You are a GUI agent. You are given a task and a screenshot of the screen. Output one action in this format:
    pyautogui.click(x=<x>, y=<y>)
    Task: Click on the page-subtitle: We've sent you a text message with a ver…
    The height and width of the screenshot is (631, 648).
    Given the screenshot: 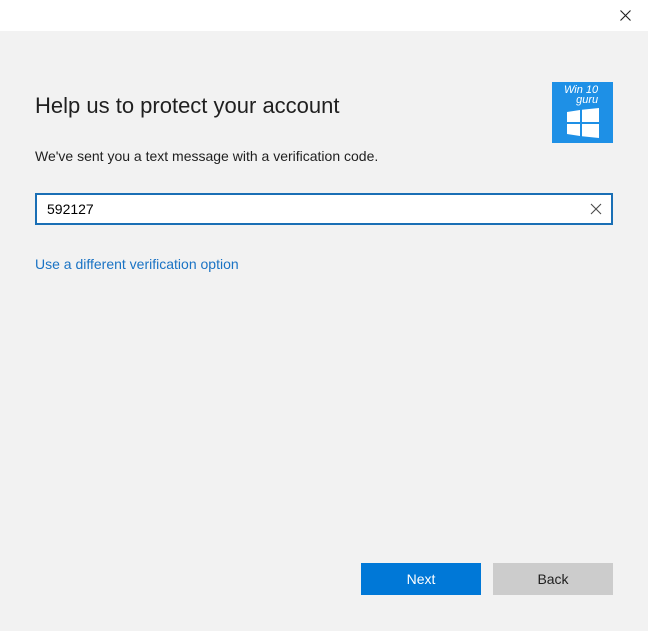 What is the action you would take?
    pyautogui.click(x=207, y=156)
    